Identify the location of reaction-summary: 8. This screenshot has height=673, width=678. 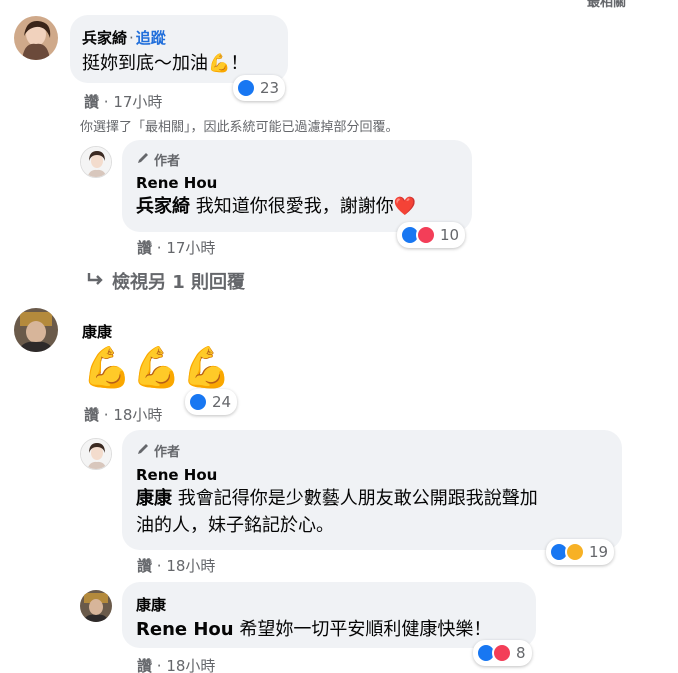
(502, 653).